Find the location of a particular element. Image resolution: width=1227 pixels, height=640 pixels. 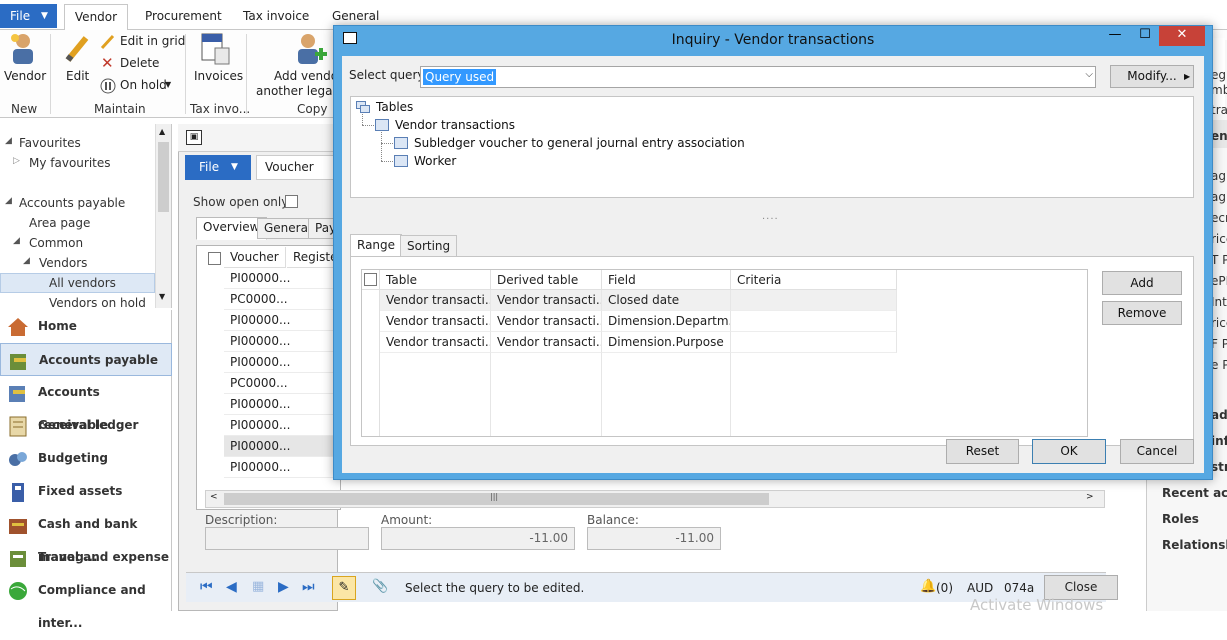

nav-my-favourites: My favourites is located at coordinates (70, 163).